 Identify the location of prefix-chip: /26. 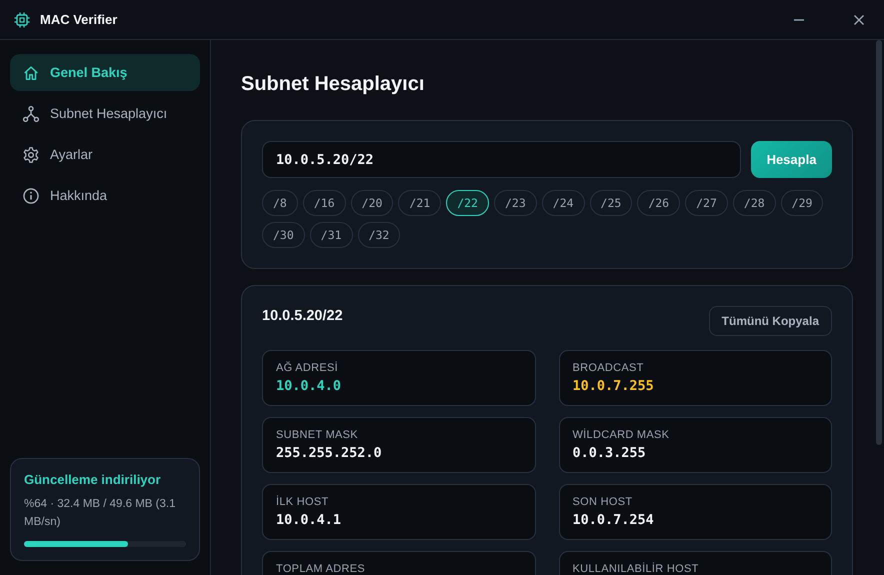
(658, 203).